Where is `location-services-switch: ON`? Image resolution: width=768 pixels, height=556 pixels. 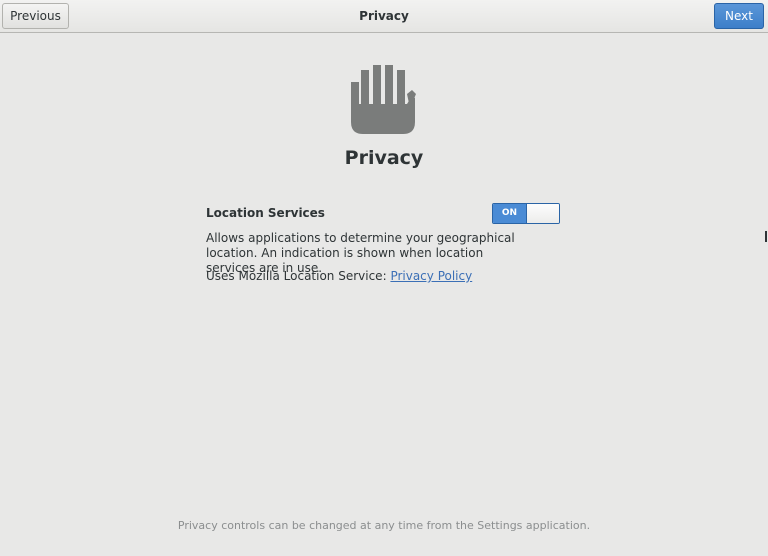 location-services-switch: ON is located at coordinates (526, 213).